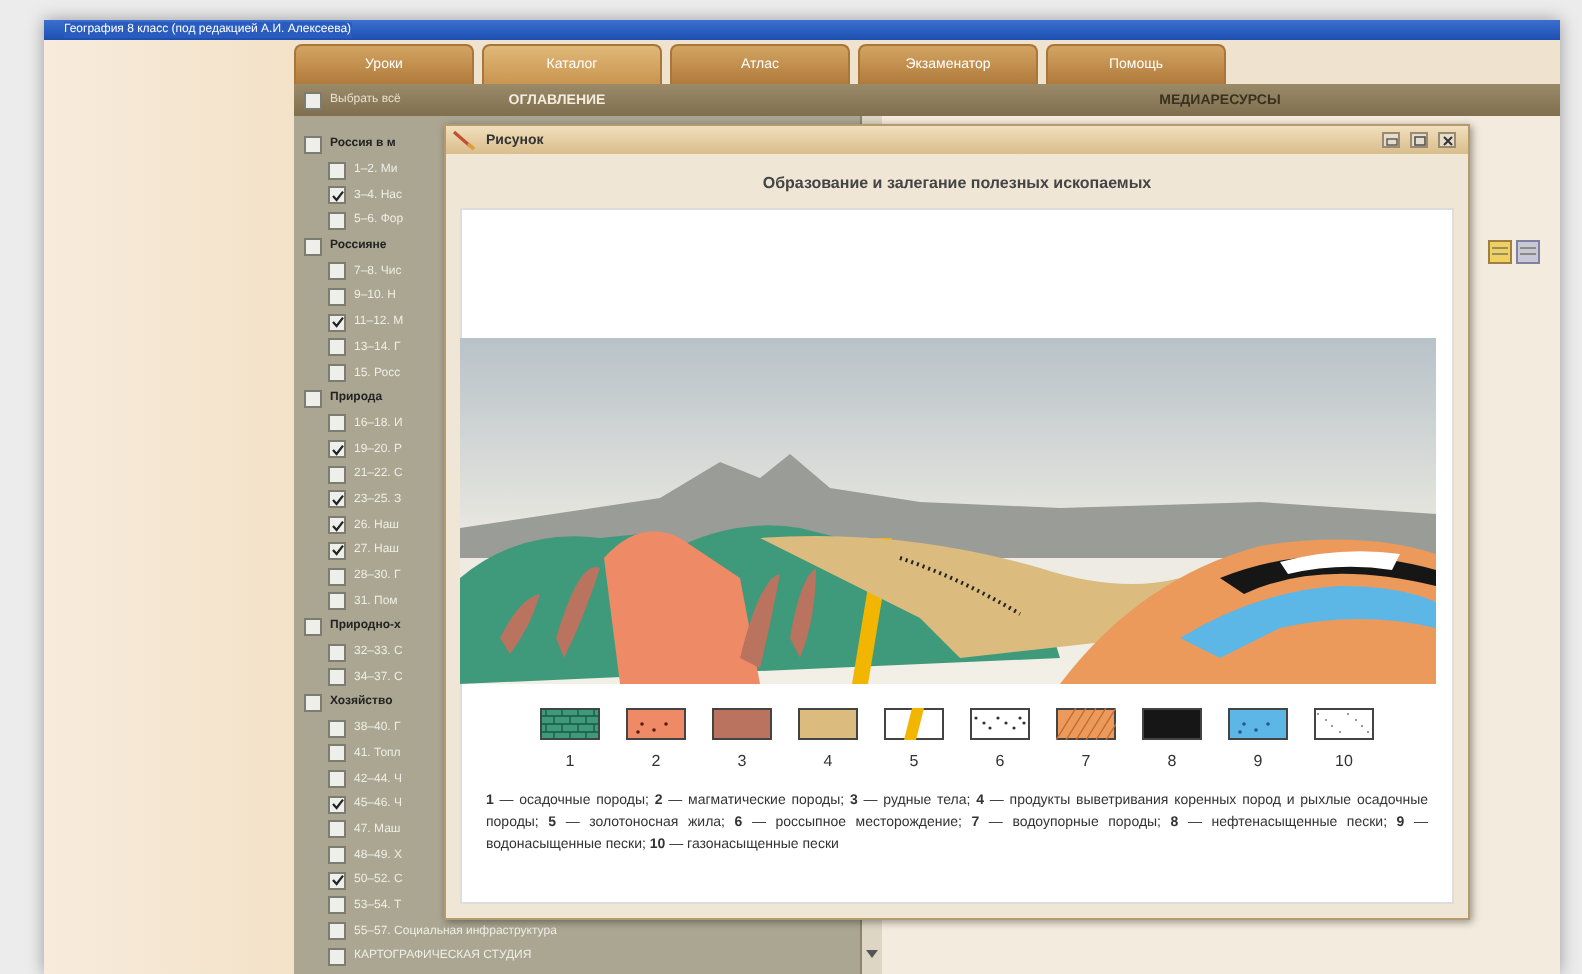 This screenshot has width=1582, height=974. I want to click on legend-number: 4, so click(828, 761).